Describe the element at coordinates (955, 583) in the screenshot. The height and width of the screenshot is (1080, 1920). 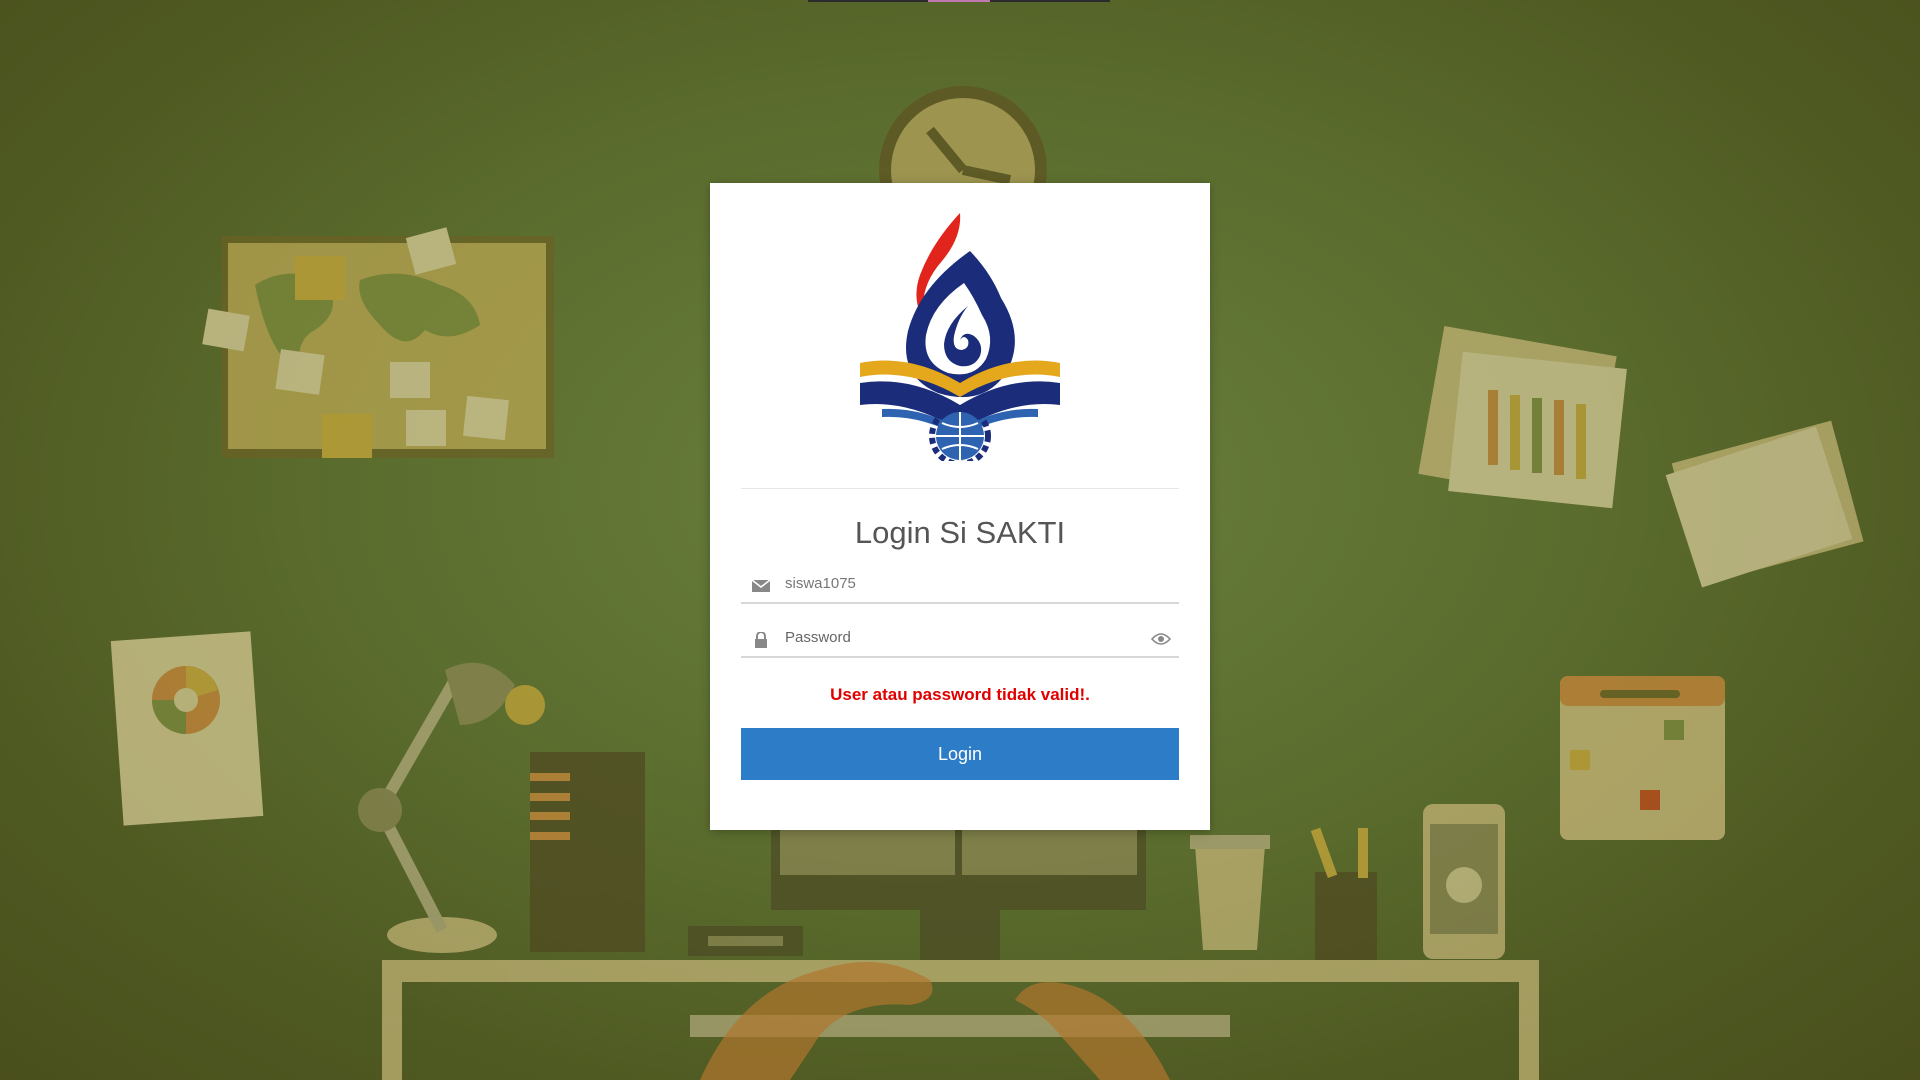
I see `username-input` at that location.